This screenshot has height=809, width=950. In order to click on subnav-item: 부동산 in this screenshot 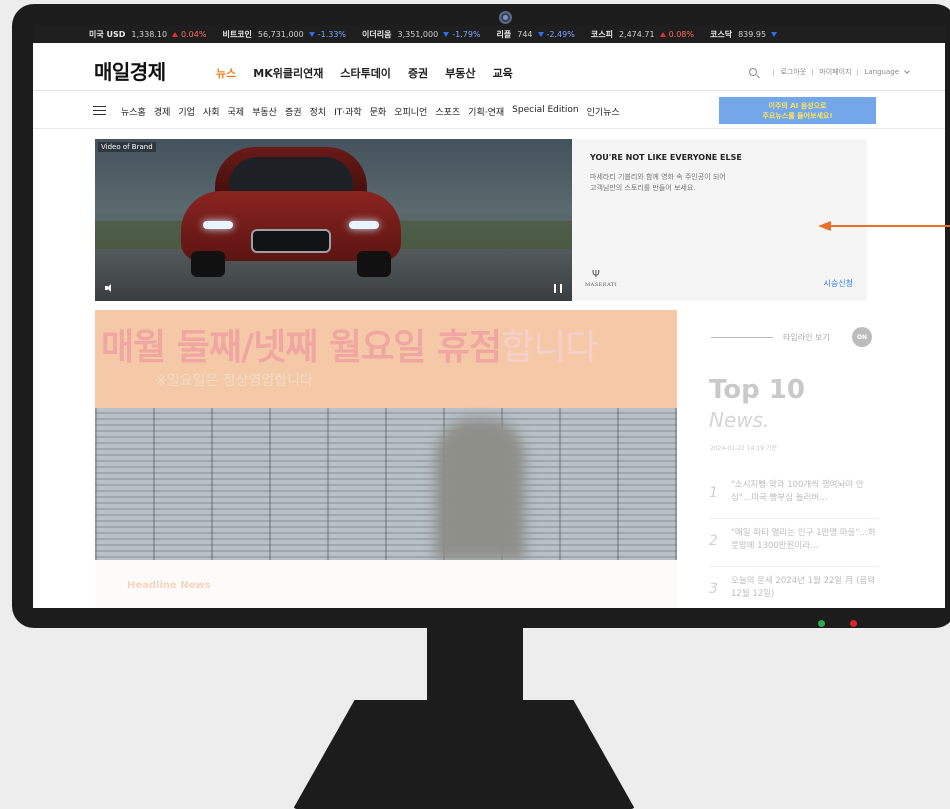, I will do `click(264, 111)`.